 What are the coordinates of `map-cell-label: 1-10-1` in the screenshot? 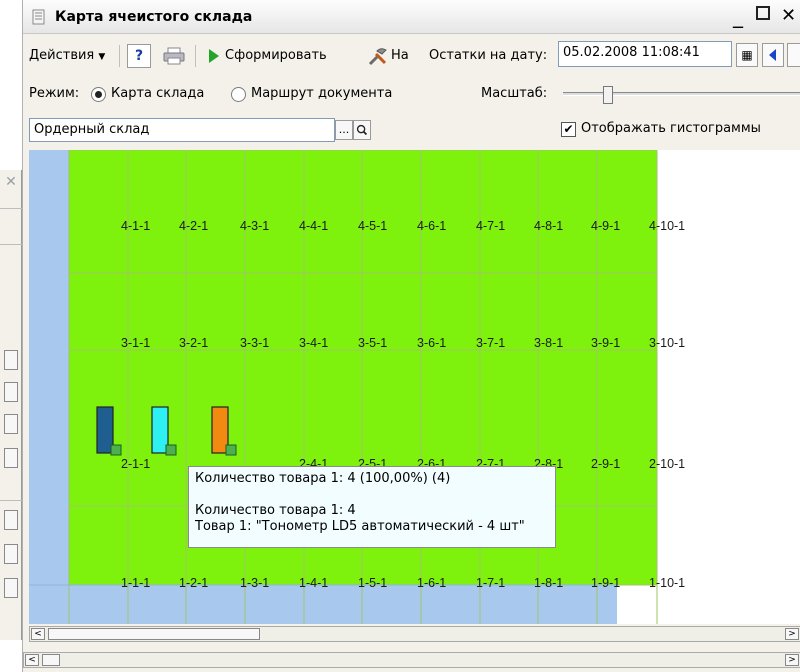 It's located at (667, 583).